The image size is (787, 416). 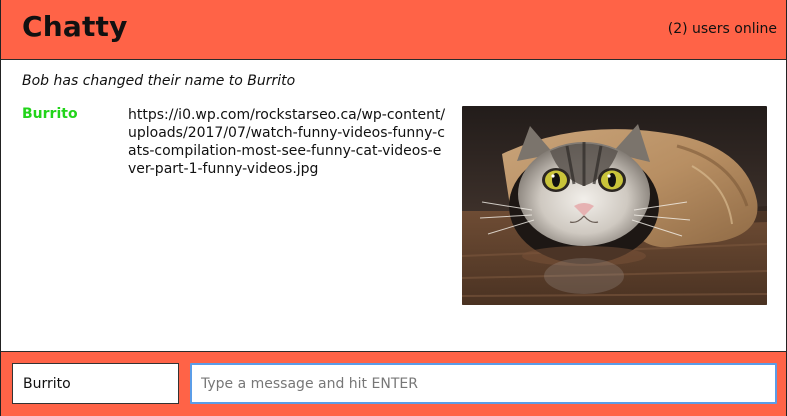 What do you see at coordinates (483, 383) in the screenshot?
I see `message-input` at bounding box center [483, 383].